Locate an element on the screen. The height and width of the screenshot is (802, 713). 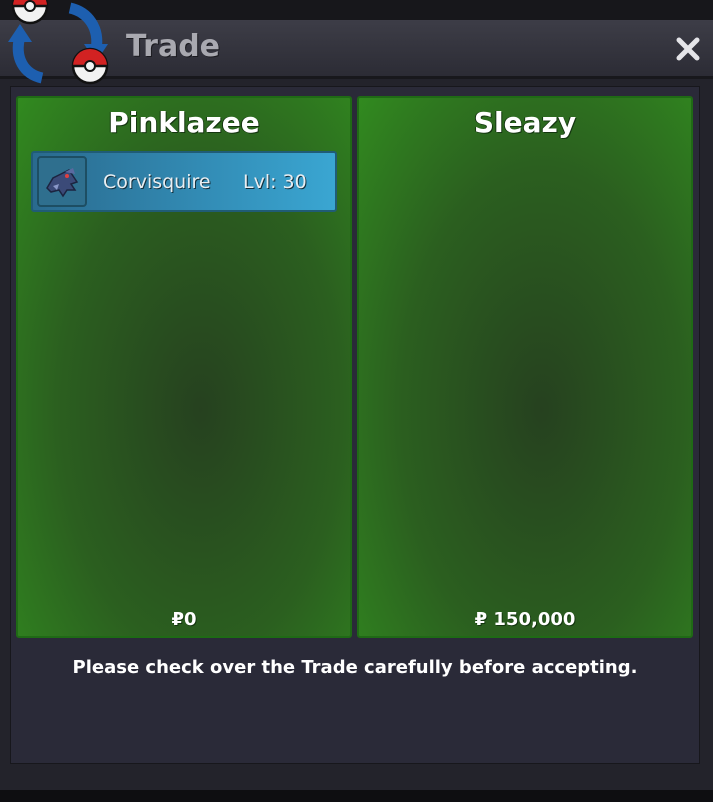
left-money: ₽0 is located at coordinates (184, 619).